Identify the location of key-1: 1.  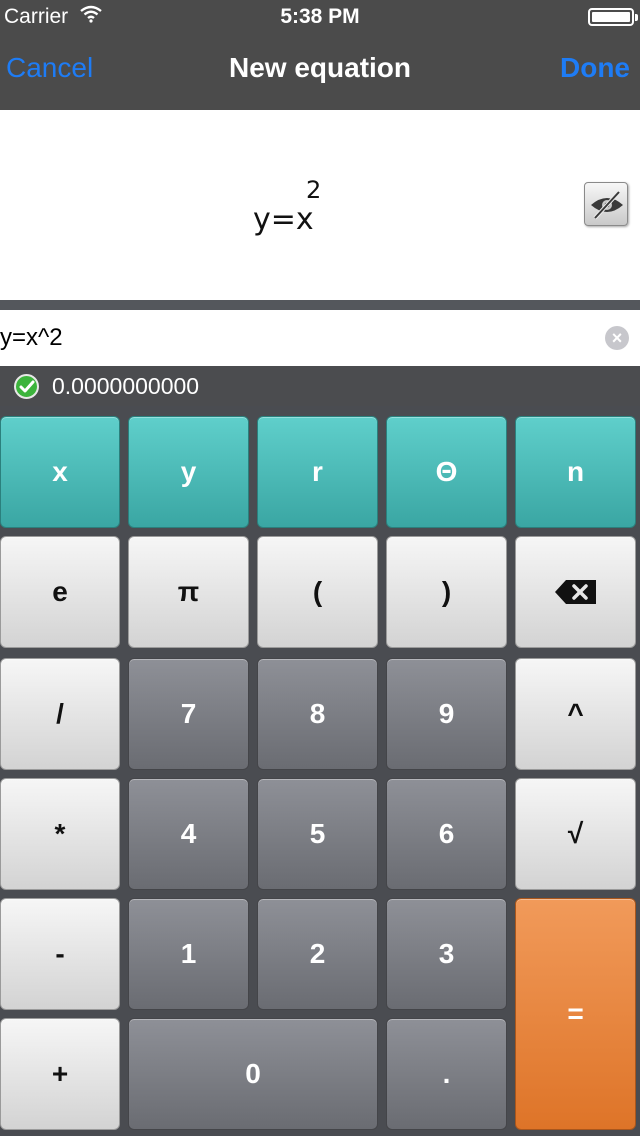
(188, 954).